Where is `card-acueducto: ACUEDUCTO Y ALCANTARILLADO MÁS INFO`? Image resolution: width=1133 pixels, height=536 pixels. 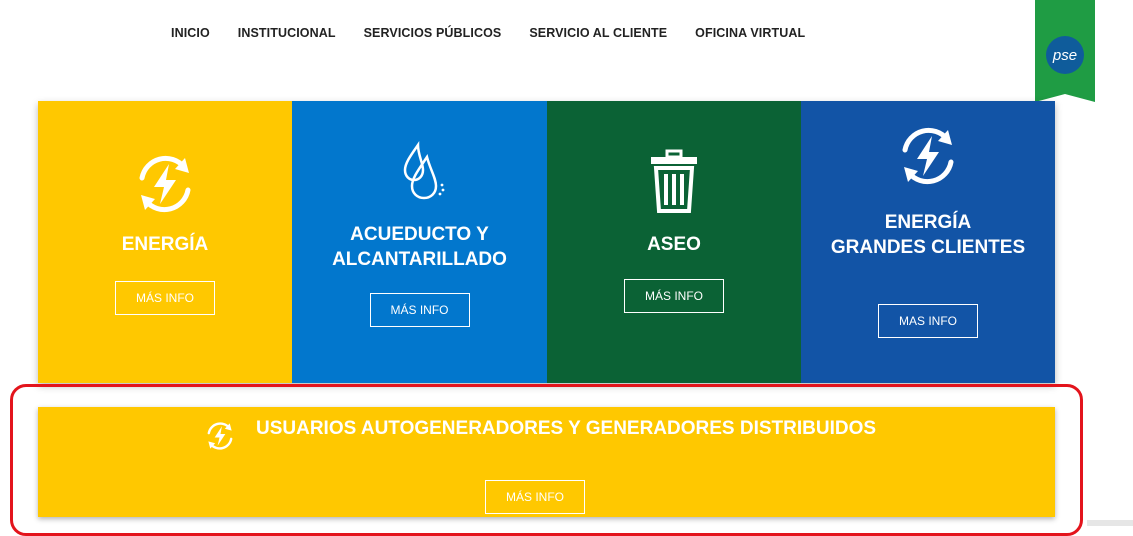 card-acueducto: ACUEDUCTO Y ALCANTARILLADO MÁS INFO is located at coordinates (419, 242).